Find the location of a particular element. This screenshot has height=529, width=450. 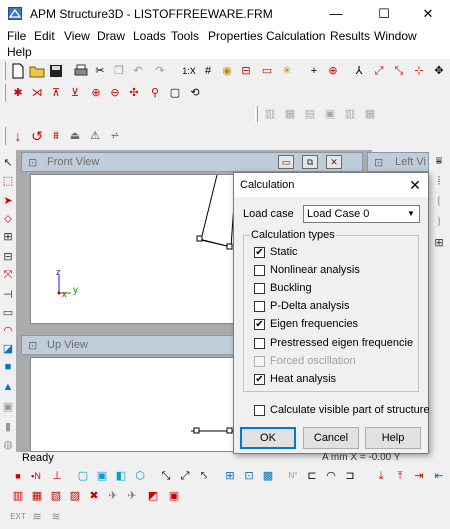

distributed-load-icon: ⩩ is located at coordinates (56, 136).